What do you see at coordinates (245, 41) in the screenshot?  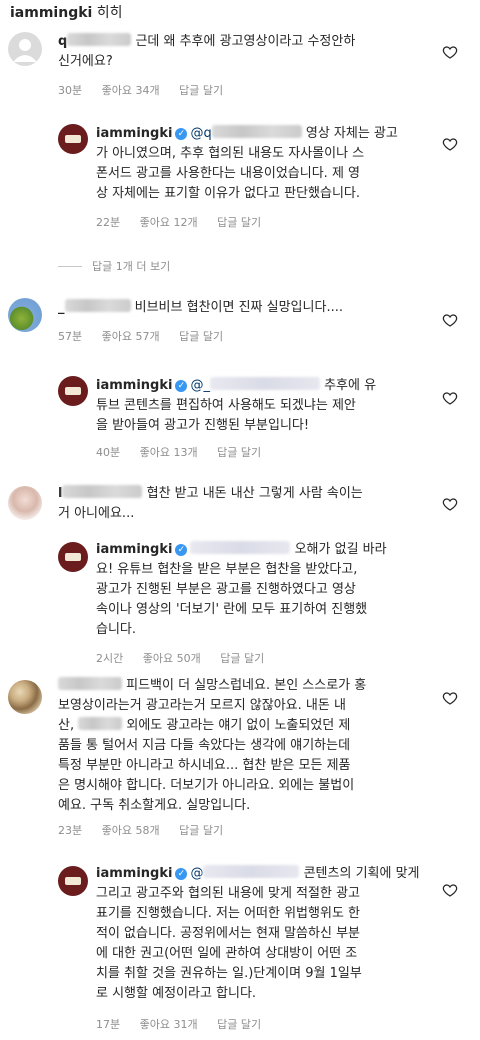 I see `comment-line: 근데 왜 추후에 광고영상이라고 수정안하` at bounding box center [245, 41].